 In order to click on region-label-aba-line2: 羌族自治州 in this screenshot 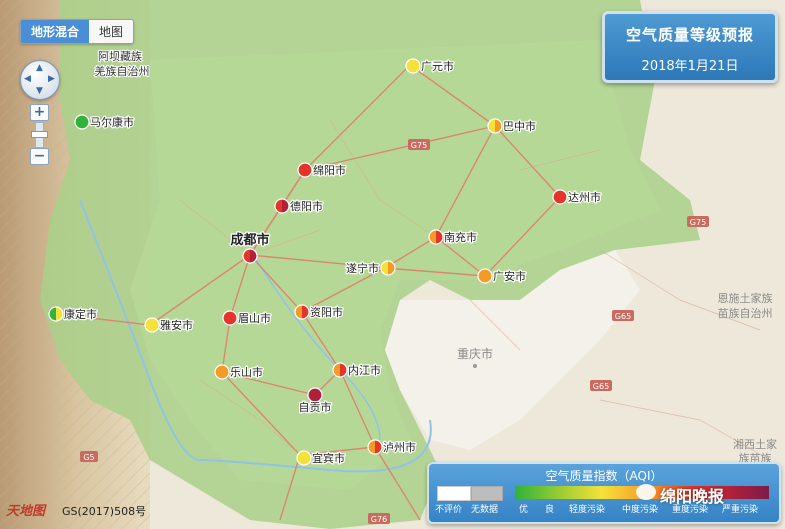, I will do `click(122, 71)`.